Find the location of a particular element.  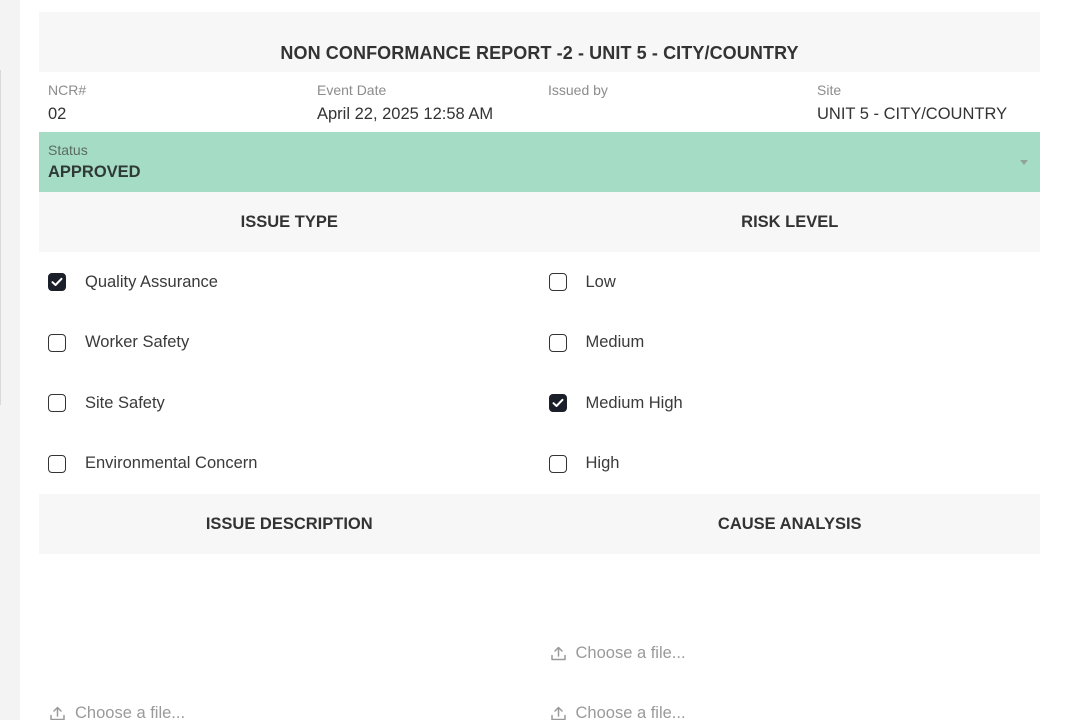

environmental-concern-checkbox is located at coordinates (57, 463).